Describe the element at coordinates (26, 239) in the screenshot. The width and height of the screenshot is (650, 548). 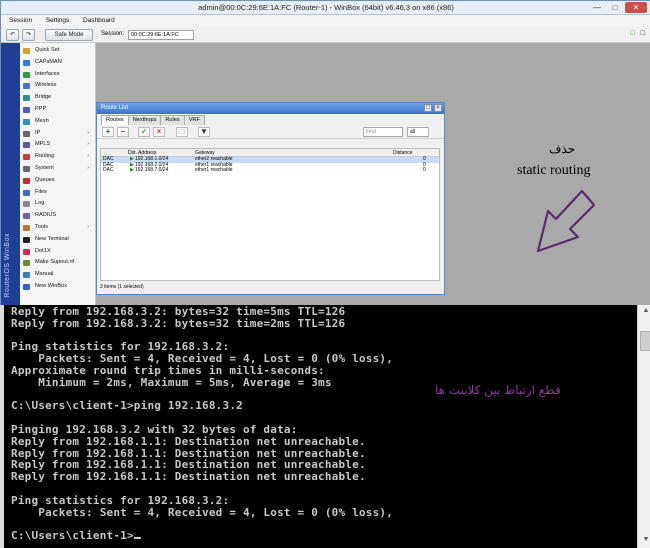
I see `terminal-icon` at that location.